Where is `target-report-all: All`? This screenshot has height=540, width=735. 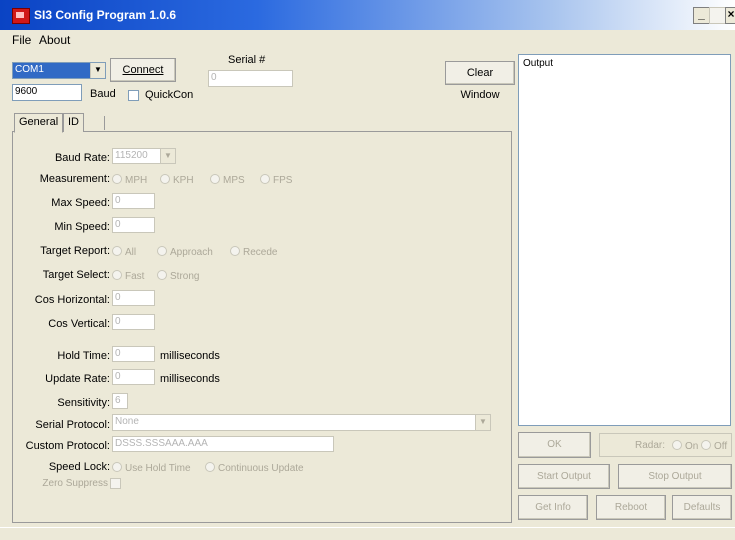 target-report-all: All is located at coordinates (124, 252).